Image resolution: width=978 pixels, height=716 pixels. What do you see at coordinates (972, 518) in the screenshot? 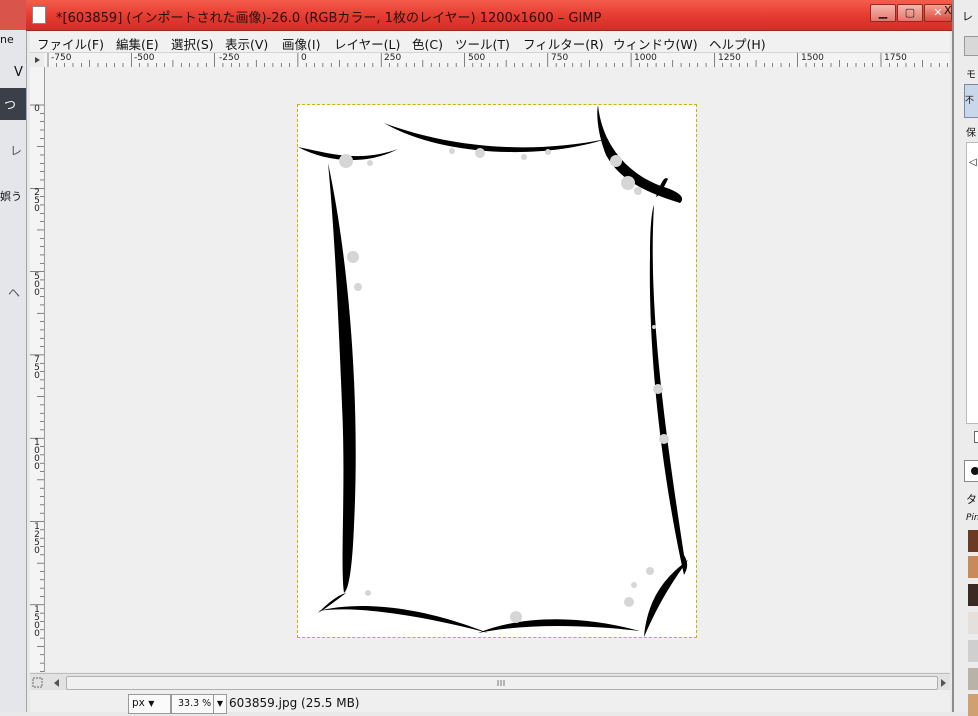
I see `brush-name: Pin` at bounding box center [972, 518].